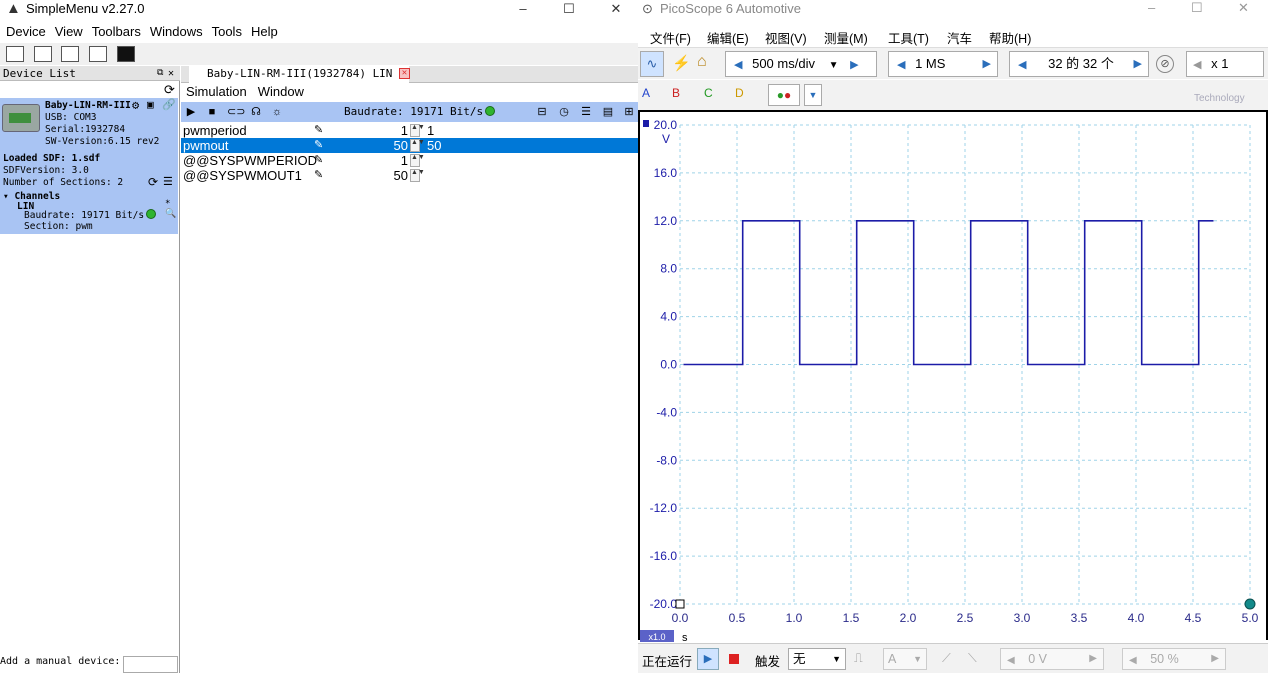 The height and width of the screenshot is (673, 1268). What do you see at coordinates (972, 658) in the screenshot?
I see `falling-edge-icon: ⟍` at bounding box center [972, 658].